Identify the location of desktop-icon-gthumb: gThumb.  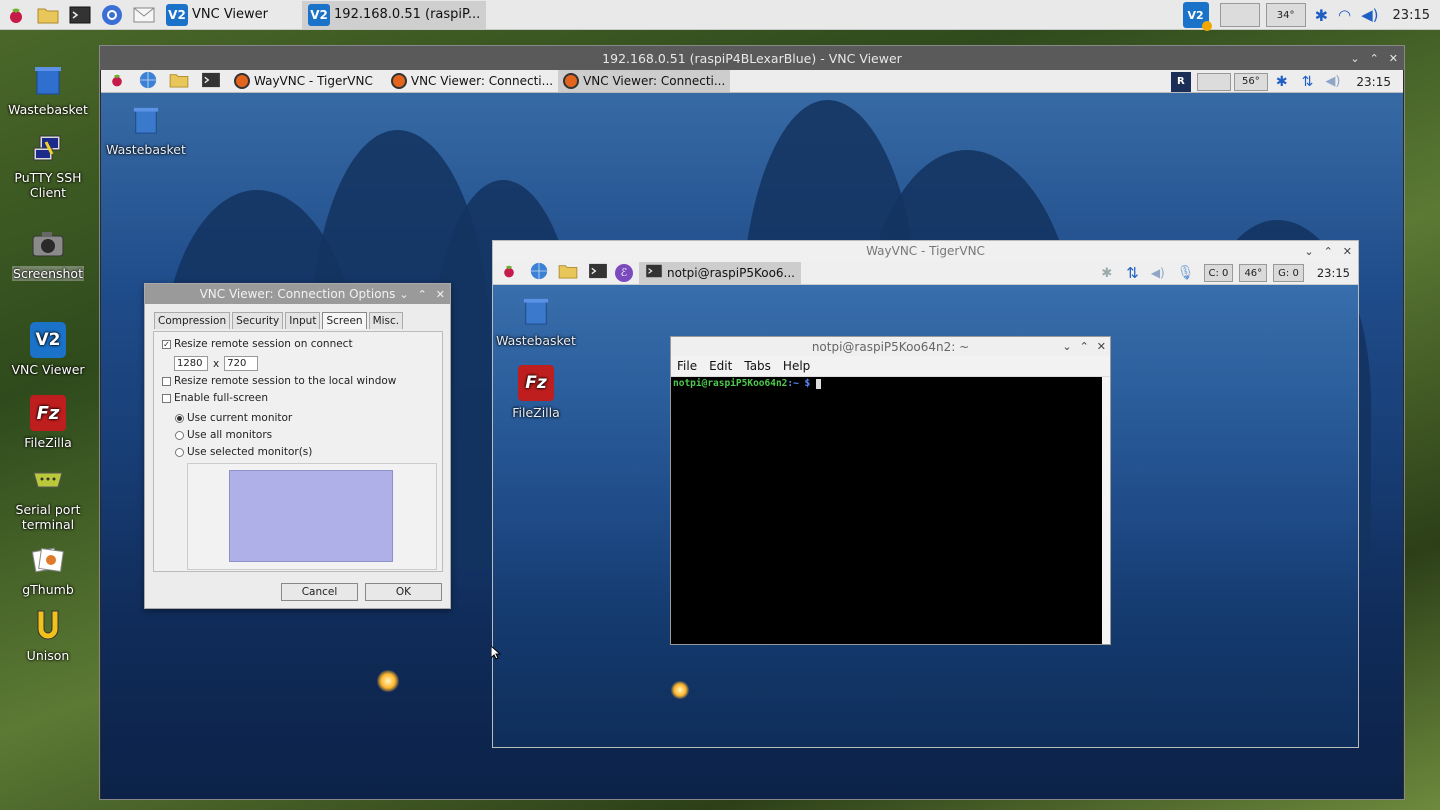
(48, 569).